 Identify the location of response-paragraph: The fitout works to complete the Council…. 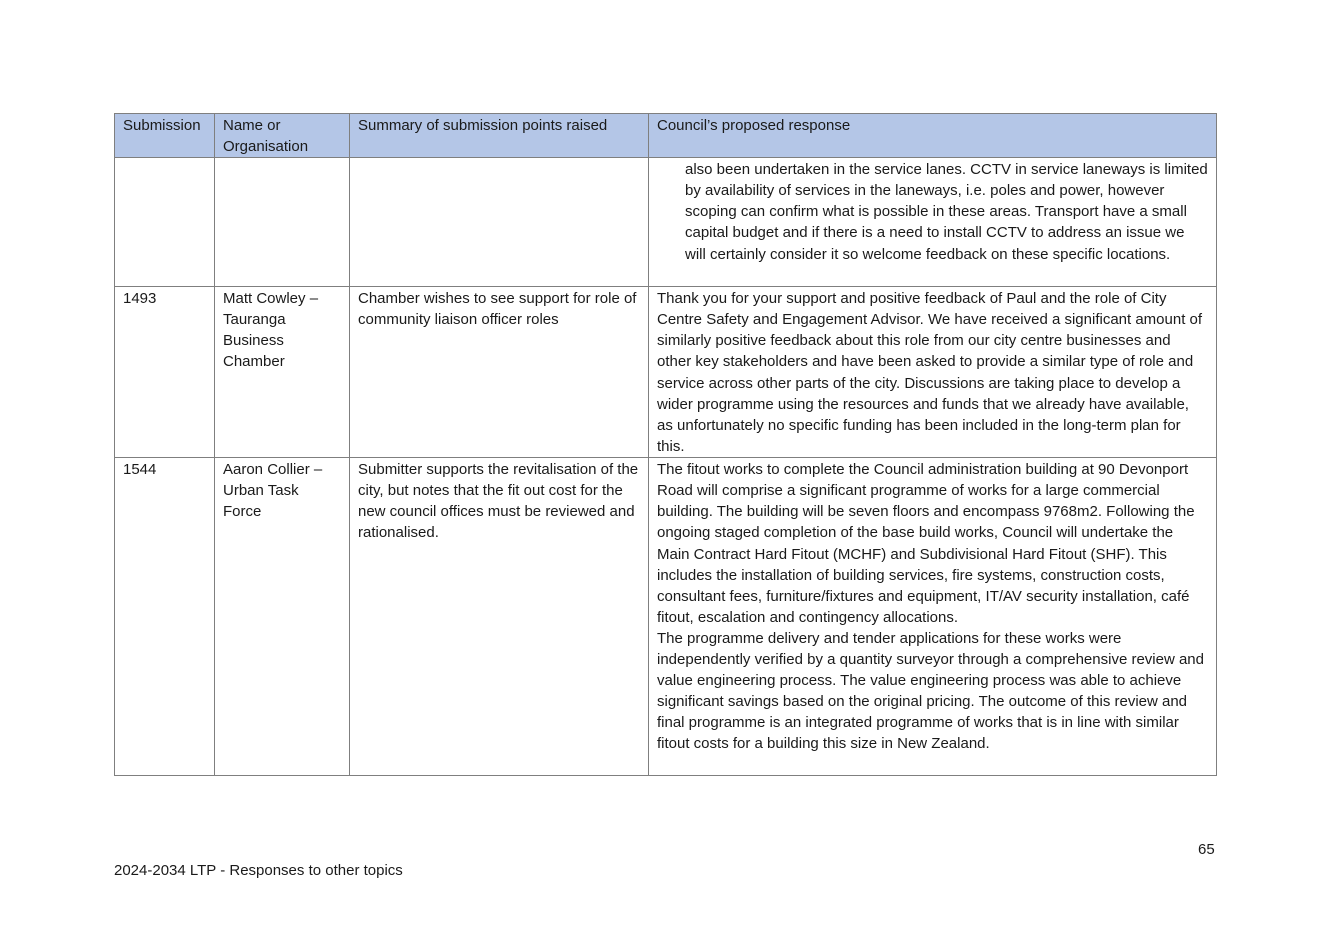
(926, 543).